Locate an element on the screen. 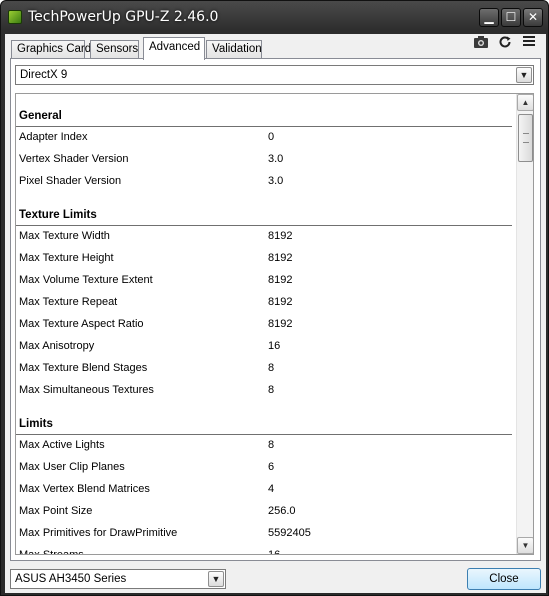 This screenshot has height=596, width=549. property-key: Max Active Lights is located at coordinates (62, 445).